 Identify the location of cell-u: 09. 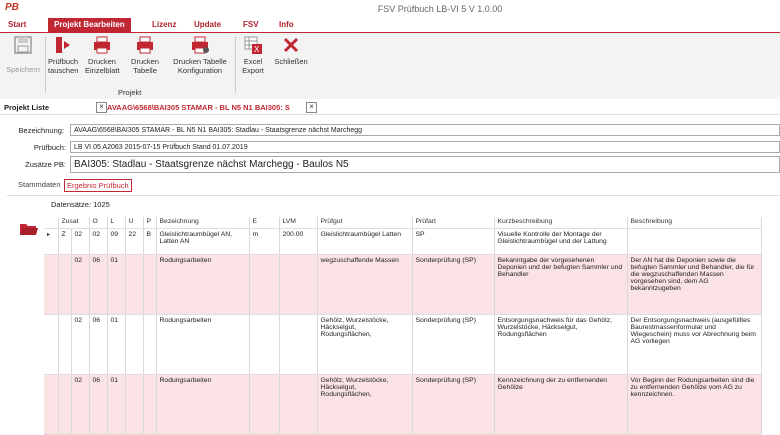
(116, 241).